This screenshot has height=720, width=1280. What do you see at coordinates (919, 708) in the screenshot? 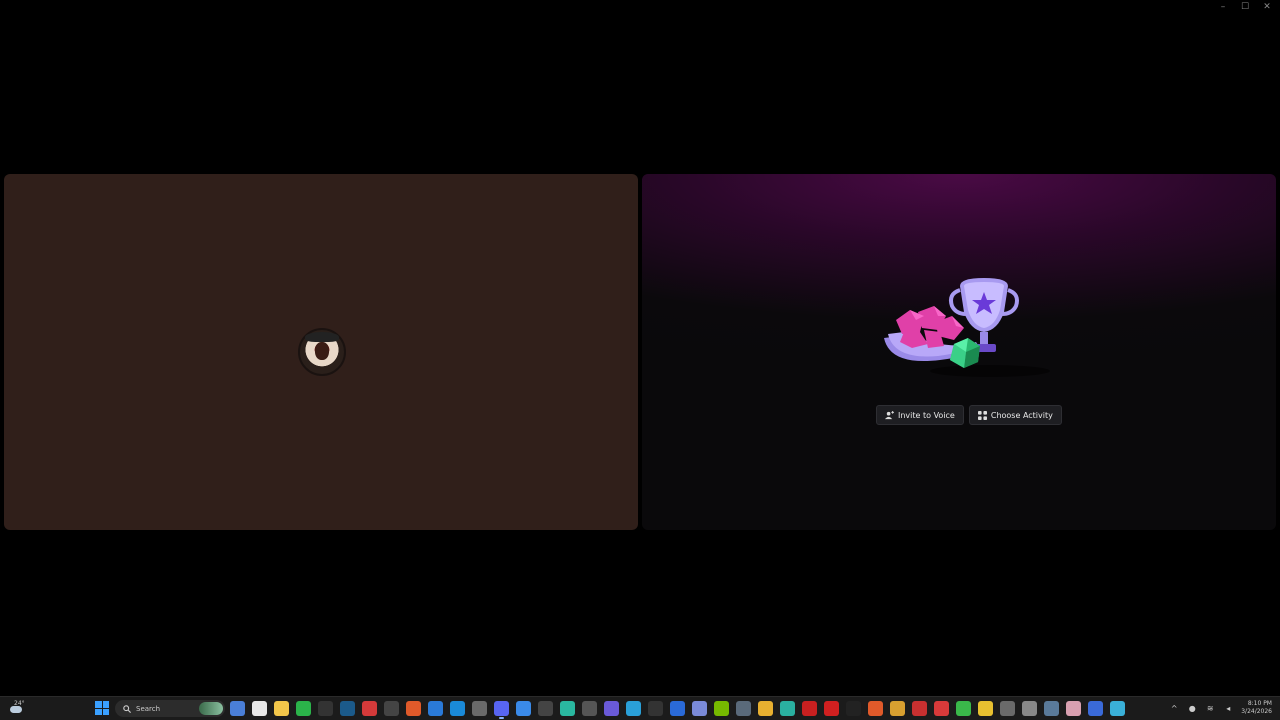
I see `red-app-icon` at bounding box center [919, 708].